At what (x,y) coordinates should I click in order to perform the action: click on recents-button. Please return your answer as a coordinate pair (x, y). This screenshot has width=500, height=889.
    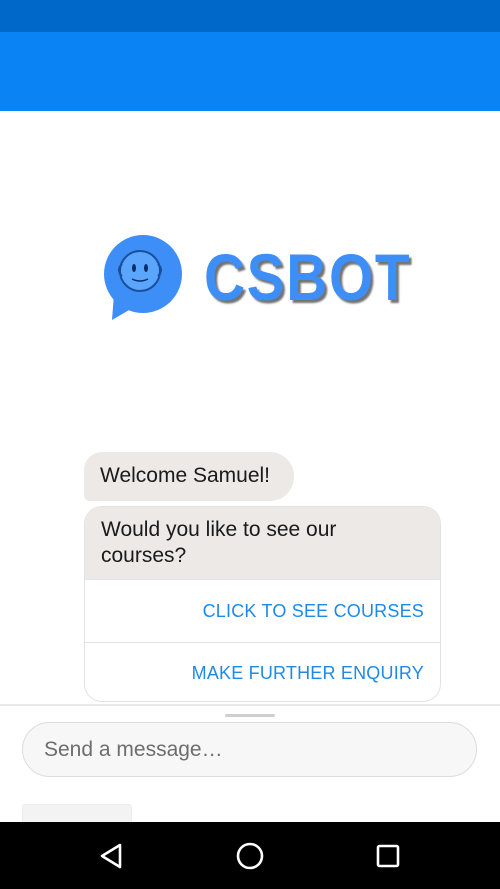
    Looking at the image, I should click on (388, 856).